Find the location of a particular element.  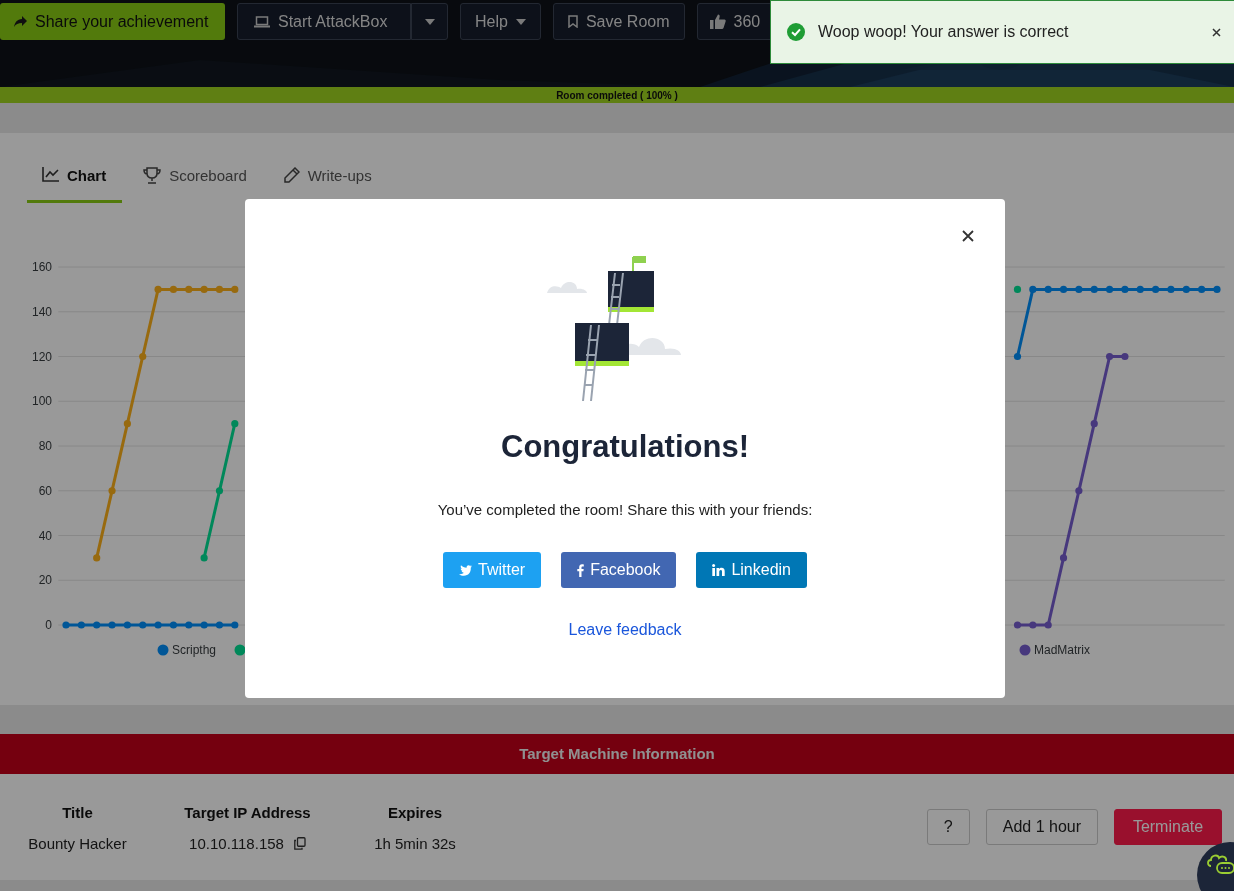

line-chart-icon is located at coordinates (50, 174).